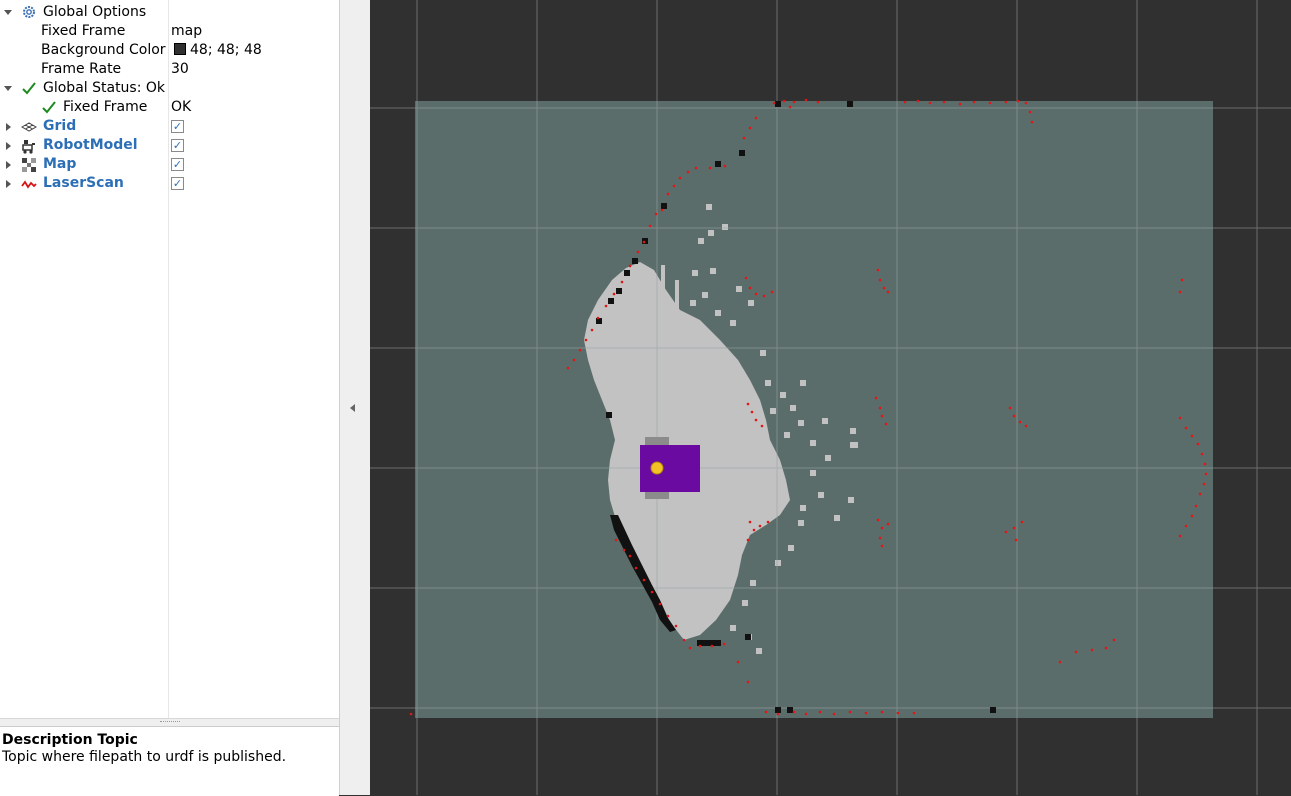 Image resolution: width=1291 pixels, height=796 pixels. What do you see at coordinates (354, 397) in the screenshot?
I see `side-panel-splitter` at bounding box center [354, 397].